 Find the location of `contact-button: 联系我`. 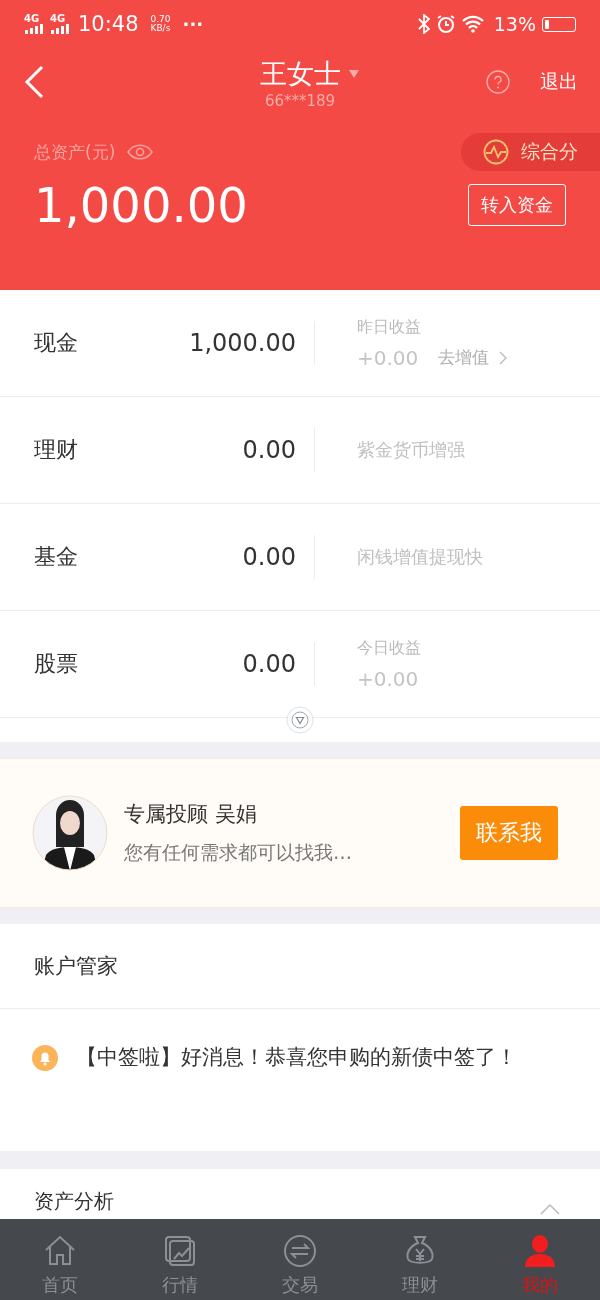

contact-button: 联系我 is located at coordinates (509, 833).